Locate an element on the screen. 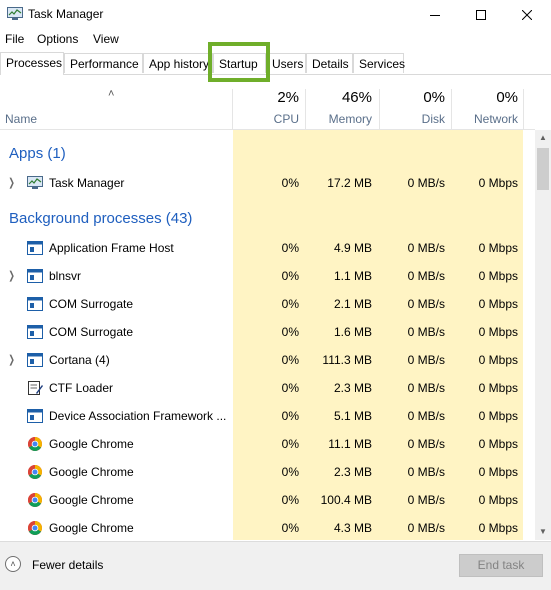 This screenshot has height=590, width=551. network-total: 0% is located at coordinates (485, 97).